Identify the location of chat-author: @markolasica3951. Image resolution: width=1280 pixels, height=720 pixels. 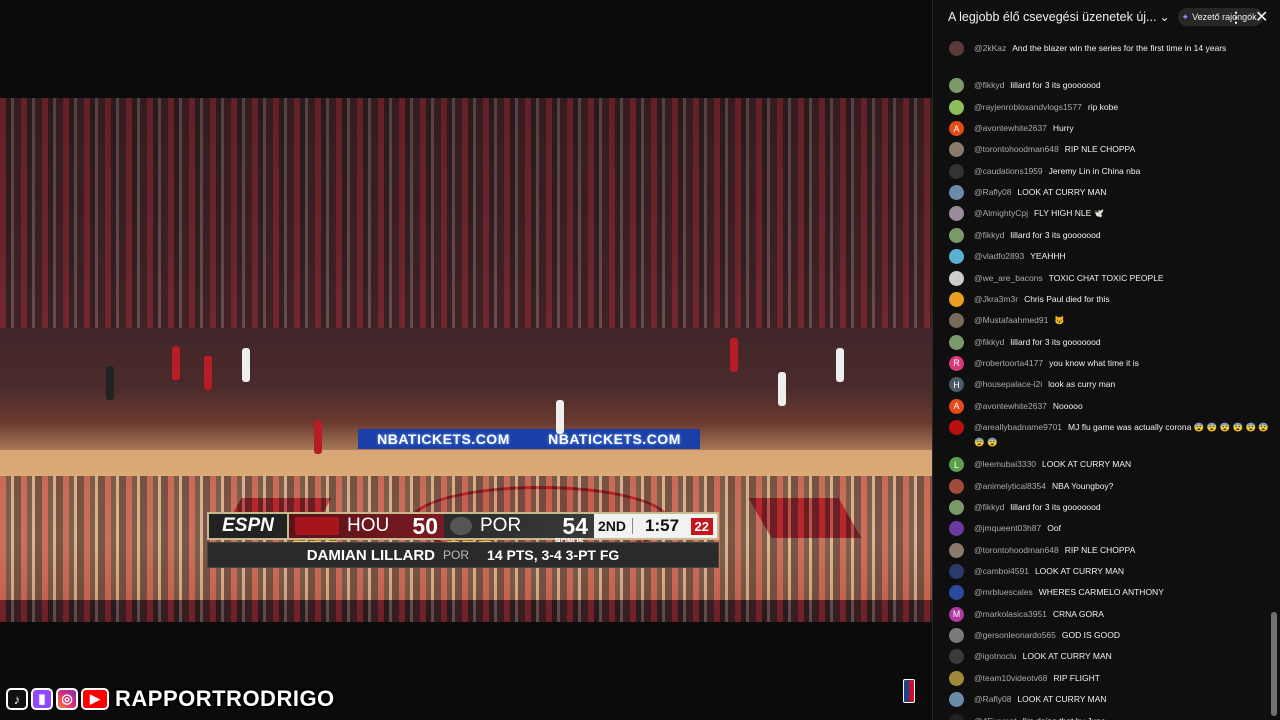
(1010, 614).